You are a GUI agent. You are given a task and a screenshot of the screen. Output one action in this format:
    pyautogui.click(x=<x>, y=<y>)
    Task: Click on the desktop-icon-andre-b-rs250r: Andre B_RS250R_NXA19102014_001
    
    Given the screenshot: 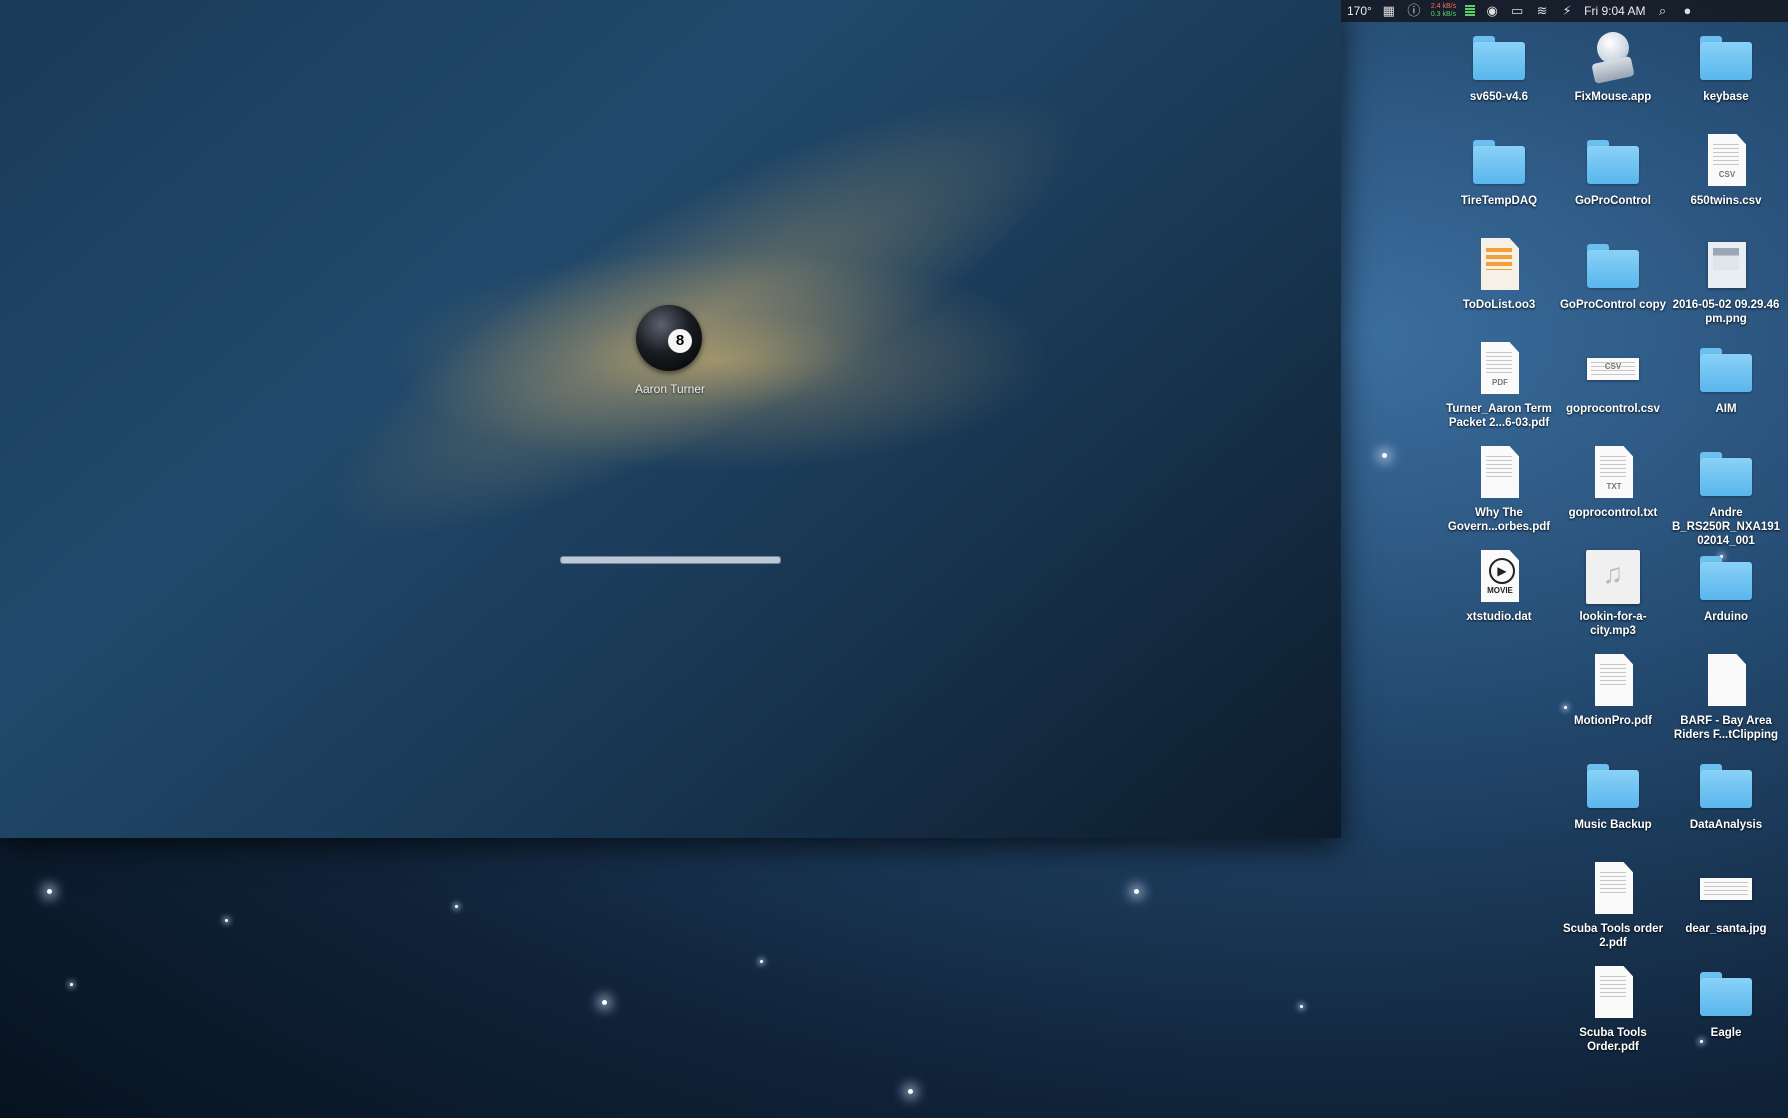 What is the action you would take?
    pyautogui.click(x=1726, y=497)
    